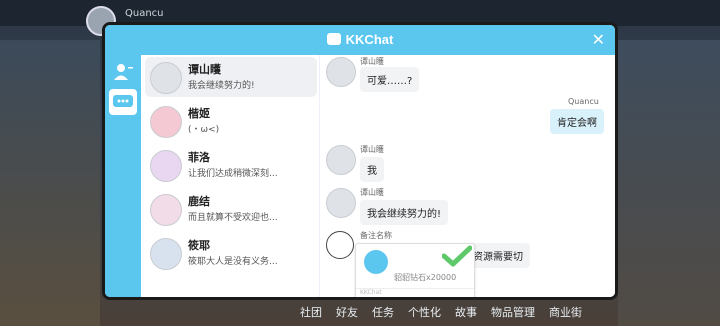 The height and width of the screenshot is (326, 720). I want to click on contact-last-message: (・ω<), so click(204, 130).